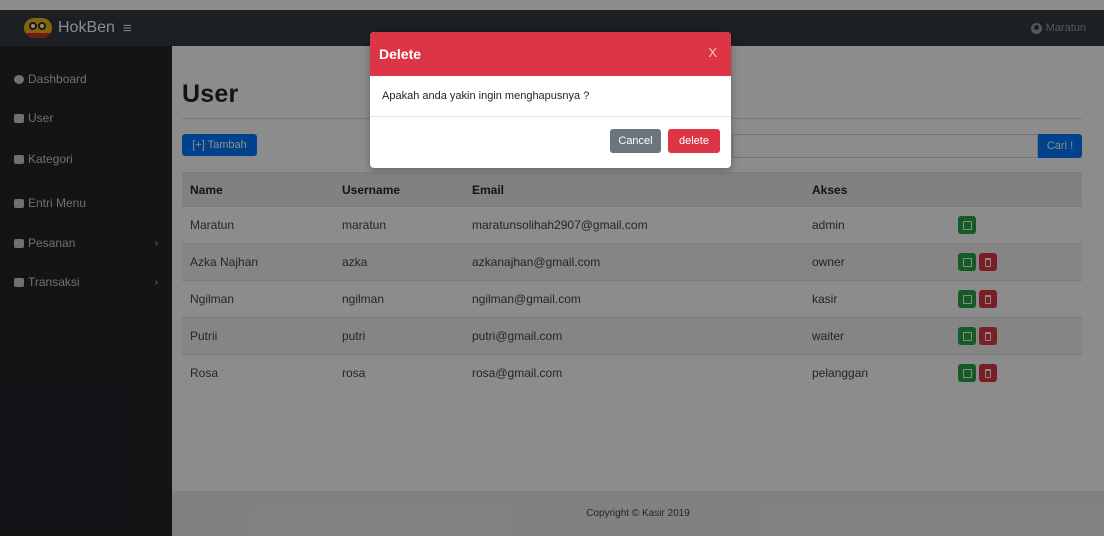 The height and width of the screenshot is (536, 1104). I want to click on confirm-delete-button: delete, so click(694, 141).